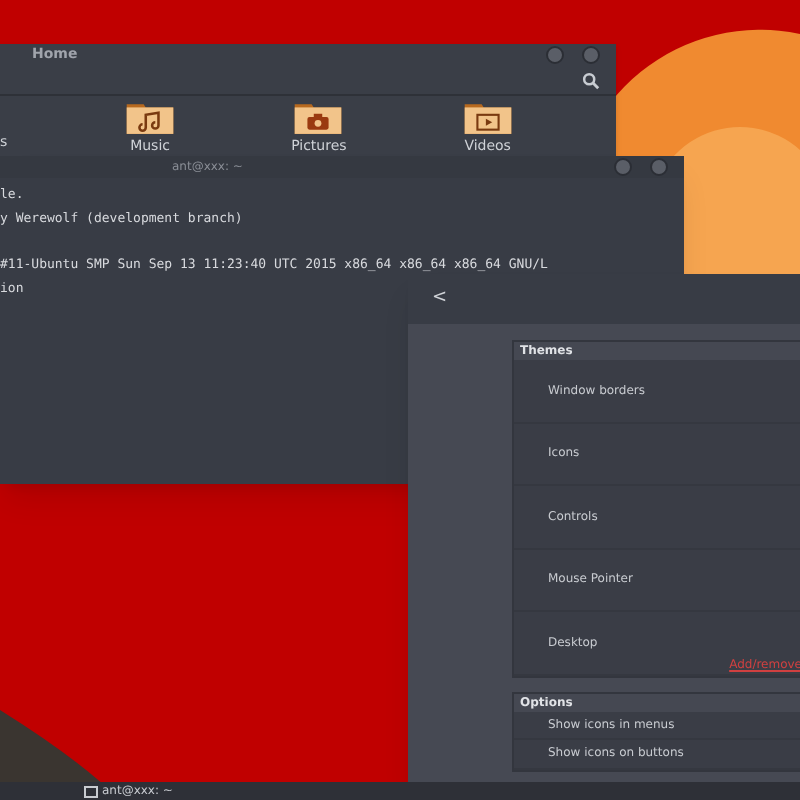  Describe the element at coordinates (487, 118) in the screenshot. I see `folder-film-icon` at that location.